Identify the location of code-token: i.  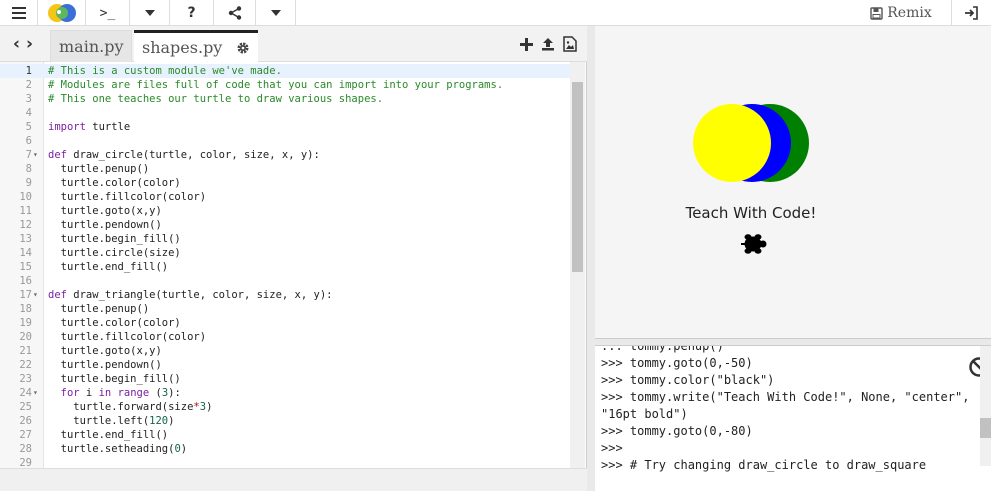
(89, 393).